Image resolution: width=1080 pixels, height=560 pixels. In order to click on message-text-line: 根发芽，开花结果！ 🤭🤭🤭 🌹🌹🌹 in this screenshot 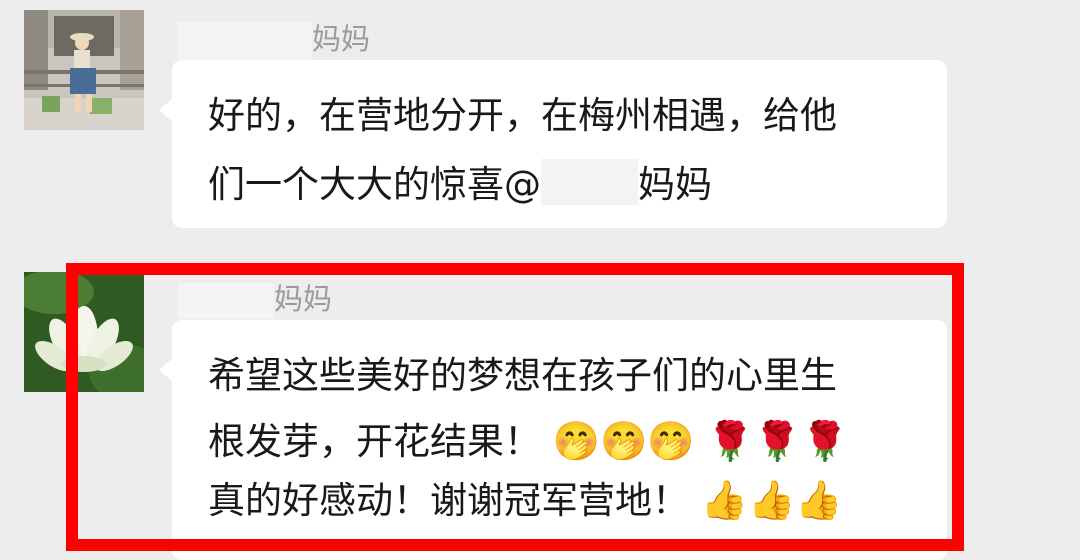, I will do `click(528, 441)`.